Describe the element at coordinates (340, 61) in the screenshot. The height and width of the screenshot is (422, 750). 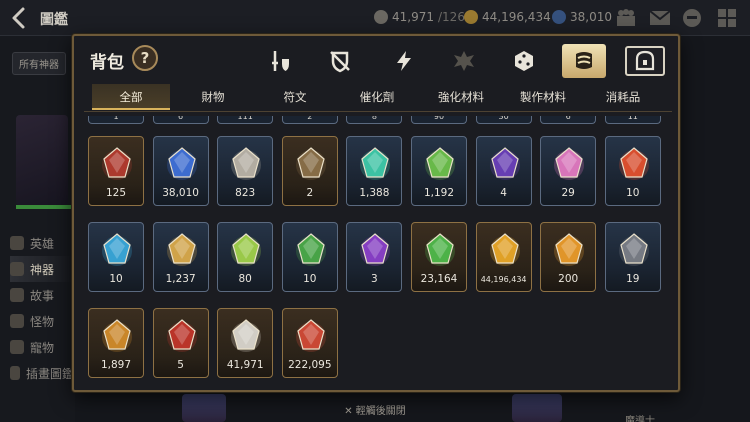
I see `filter-armor` at that location.